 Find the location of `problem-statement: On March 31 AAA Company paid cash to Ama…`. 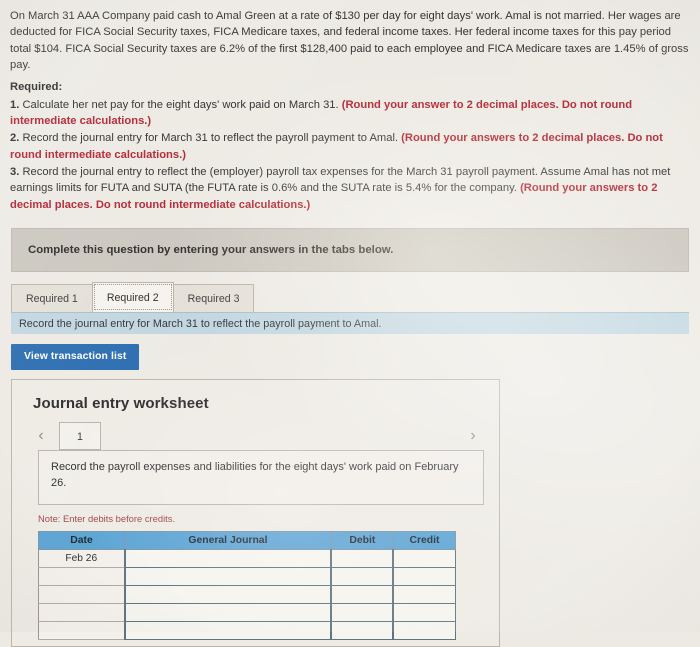

problem-statement: On March 31 AAA Company paid cash to Ama… is located at coordinates (349, 41).